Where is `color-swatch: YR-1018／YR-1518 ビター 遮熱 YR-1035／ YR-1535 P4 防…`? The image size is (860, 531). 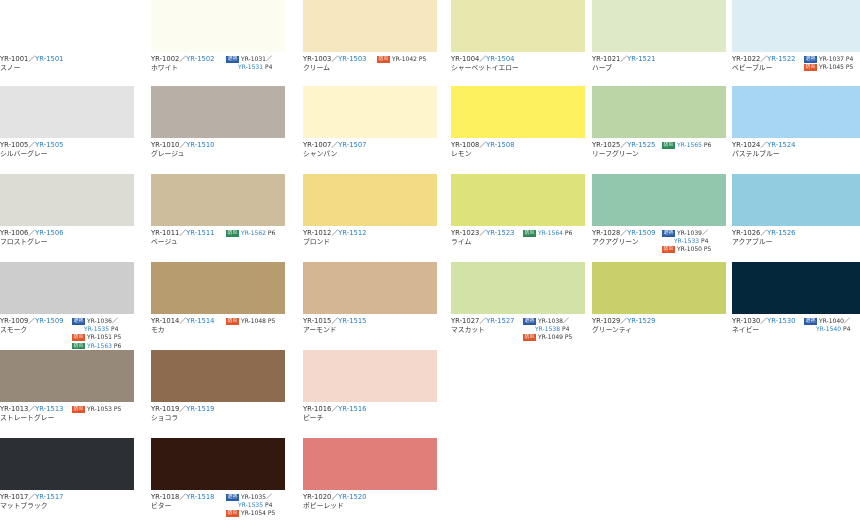
color-swatch: YR-1018／YR-1518 ビター 遮熱 YR-1035／ YR-1535 P4 防… is located at coordinates (218, 477).